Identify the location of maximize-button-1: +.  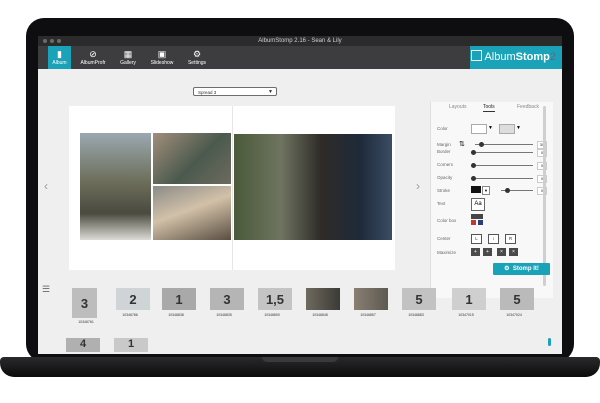
(475, 252).